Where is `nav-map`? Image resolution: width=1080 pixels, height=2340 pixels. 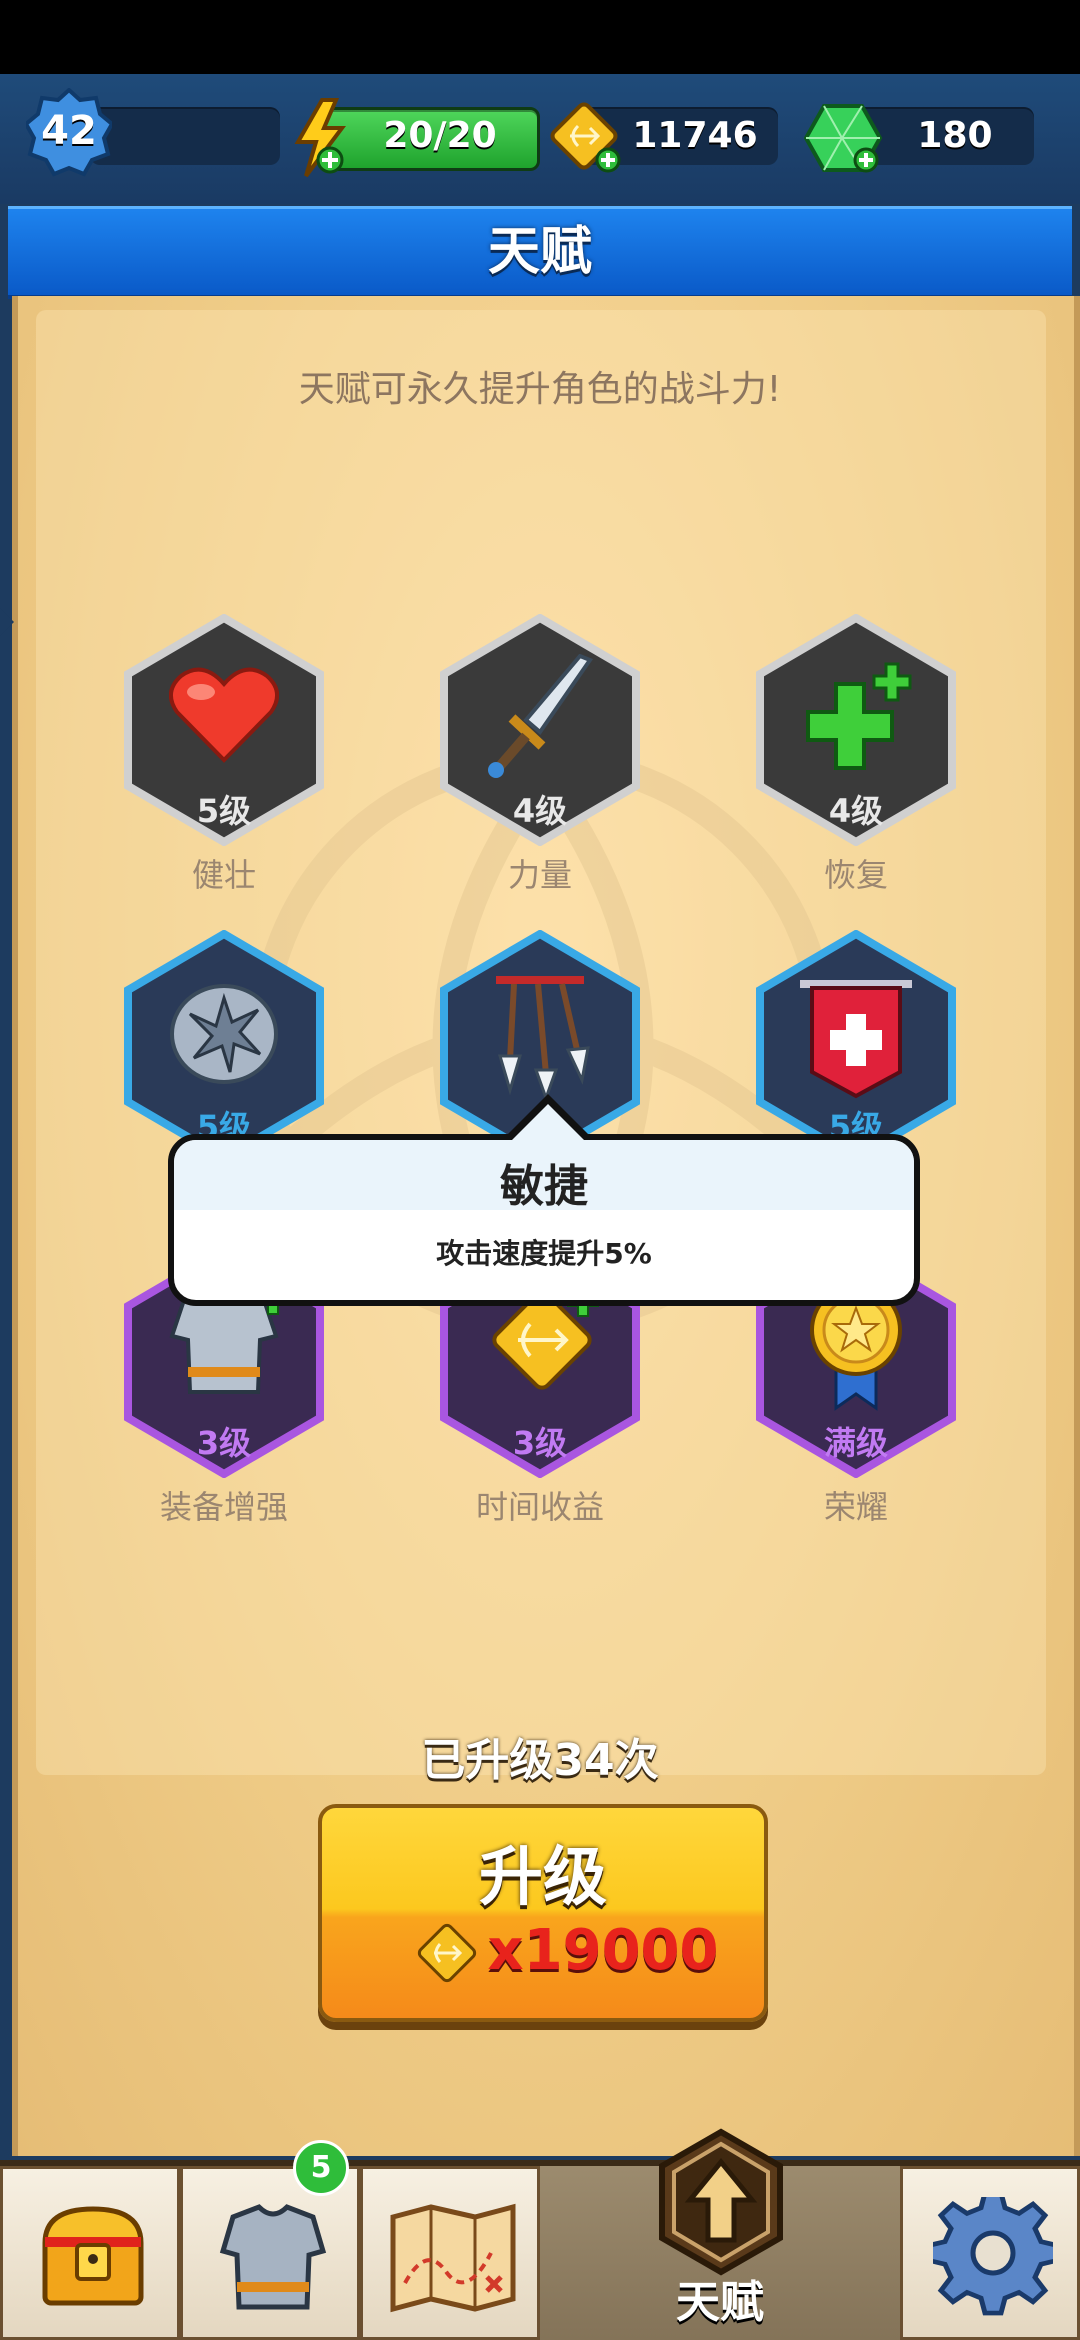 nav-map is located at coordinates (450, 2253).